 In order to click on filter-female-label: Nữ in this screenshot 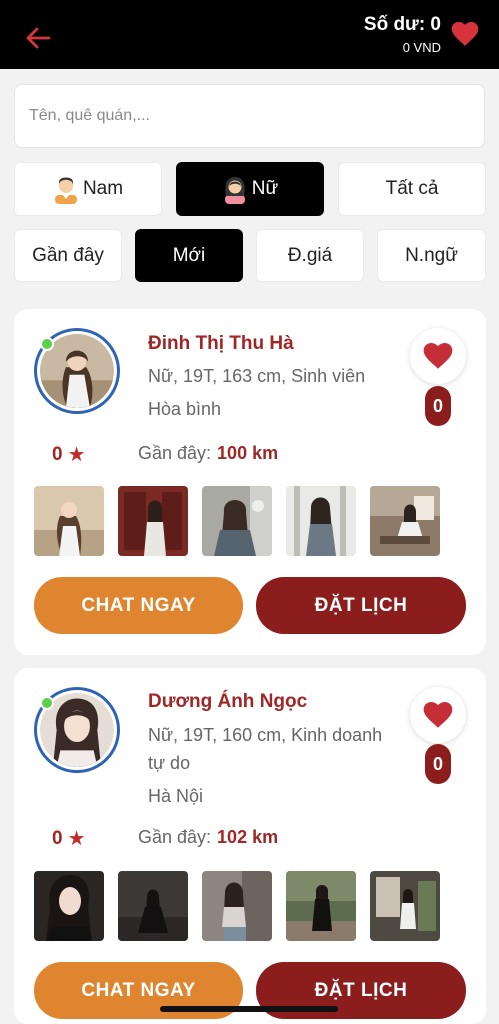, I will do `click(265, 188)`.